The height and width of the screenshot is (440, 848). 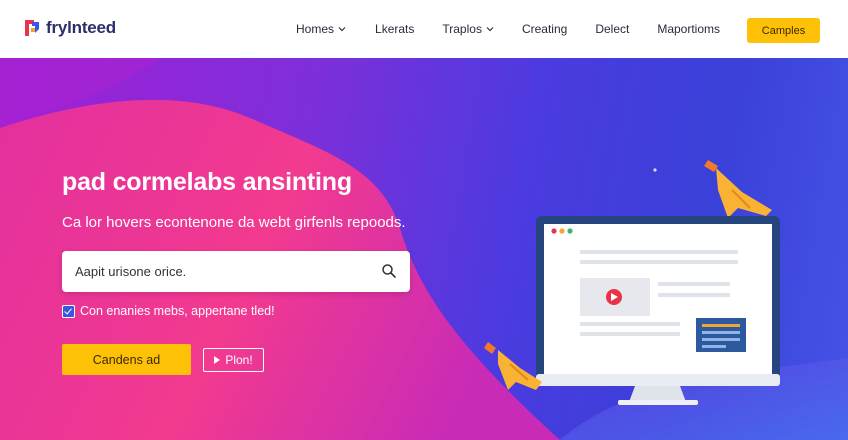 What do you see at coordinates (126, 359) in the screenshot?
I see `primary-cta-button: Candens ad` at bounding box center [126, 359].